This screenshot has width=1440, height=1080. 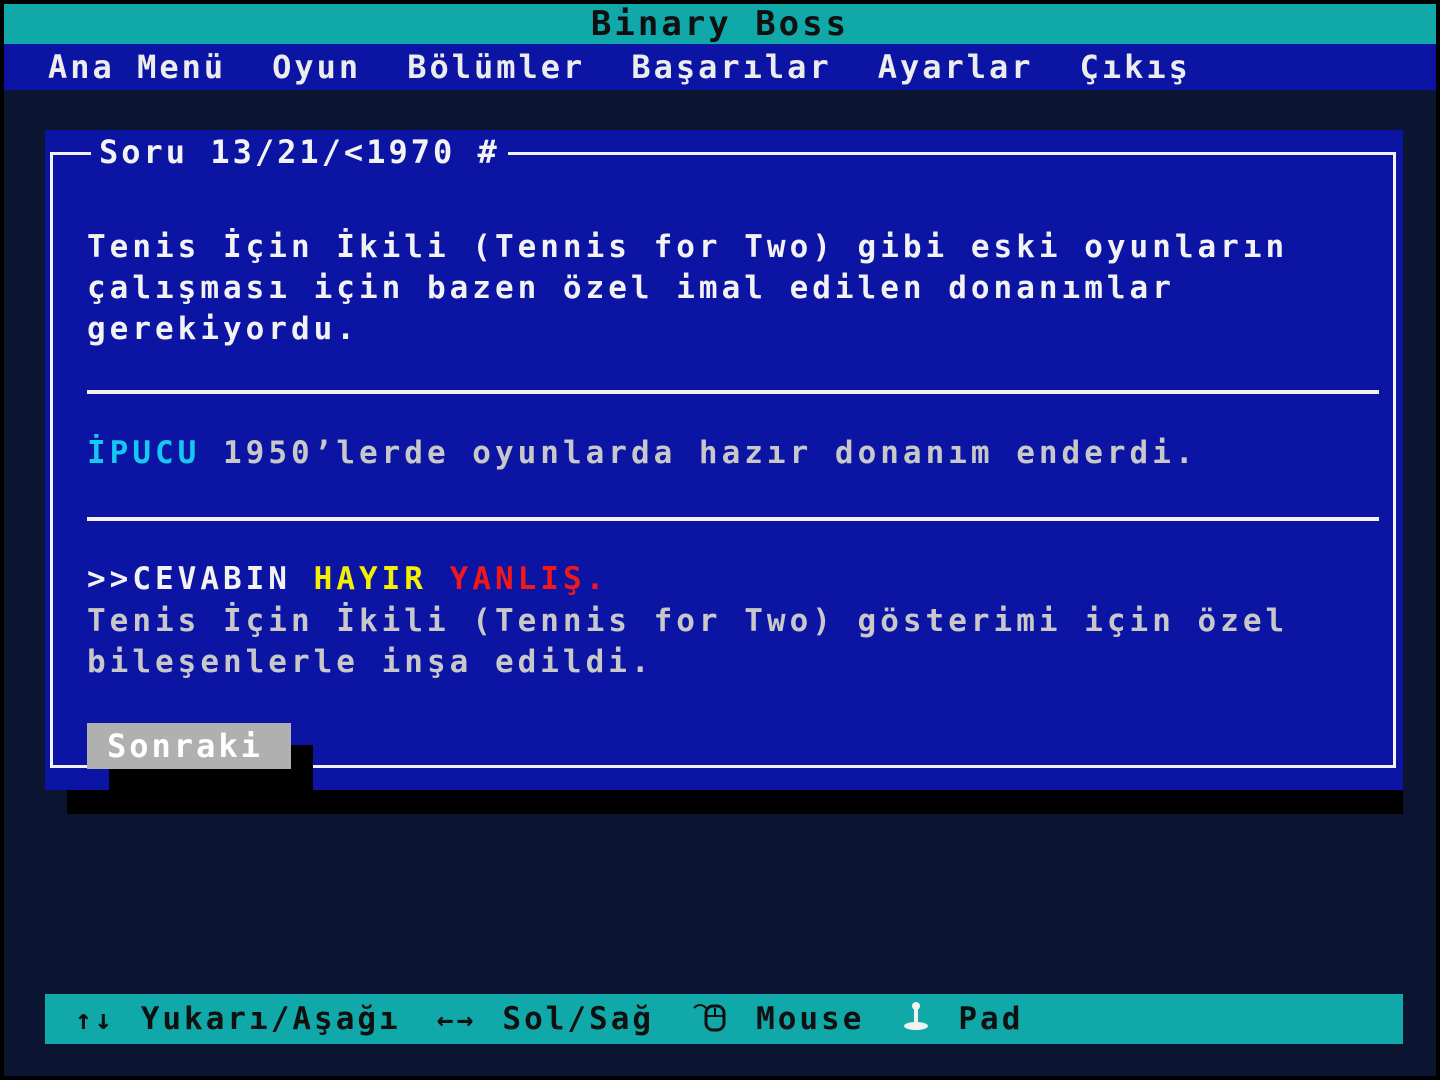 I want to click on mouse-icon, so click(x=710, y=1019).